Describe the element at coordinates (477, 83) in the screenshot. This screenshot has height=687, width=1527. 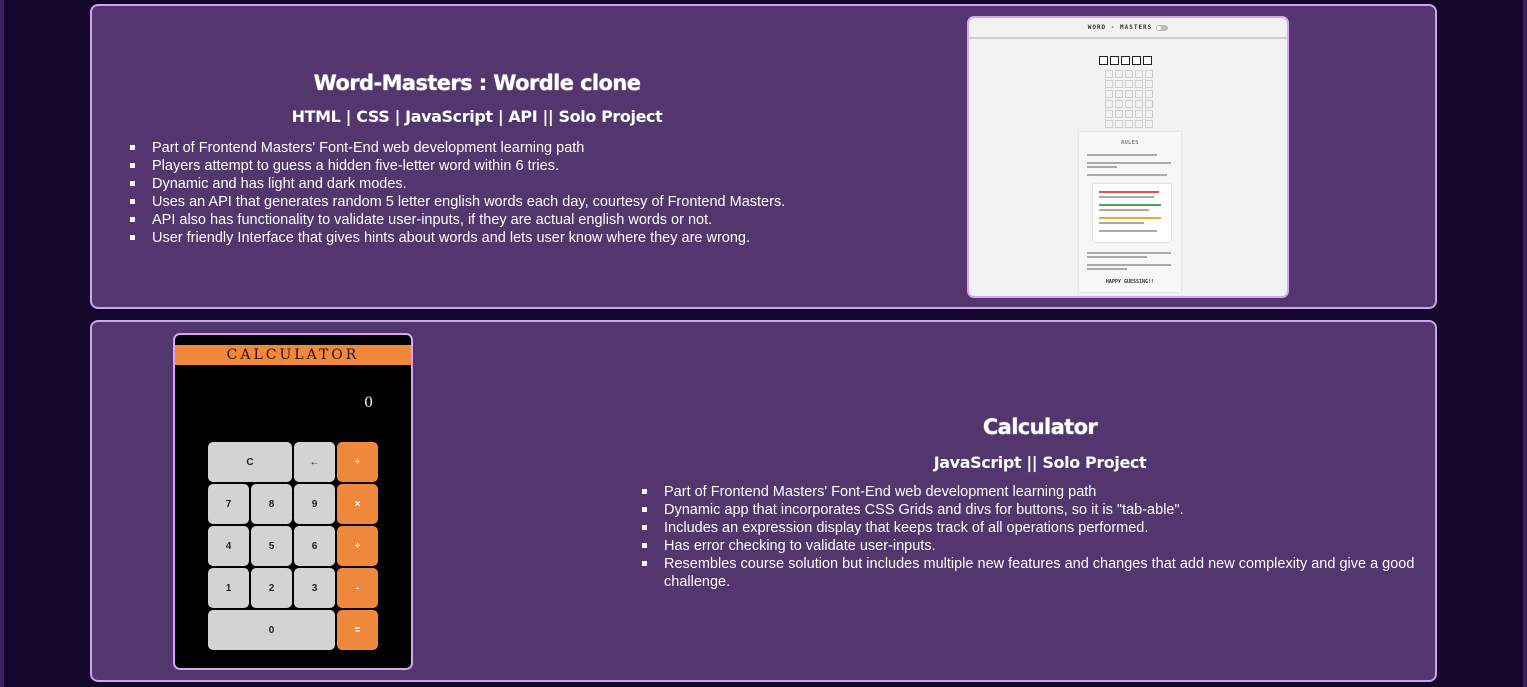
I see `project-title: Word-Masters : Wordle clone` at that location.